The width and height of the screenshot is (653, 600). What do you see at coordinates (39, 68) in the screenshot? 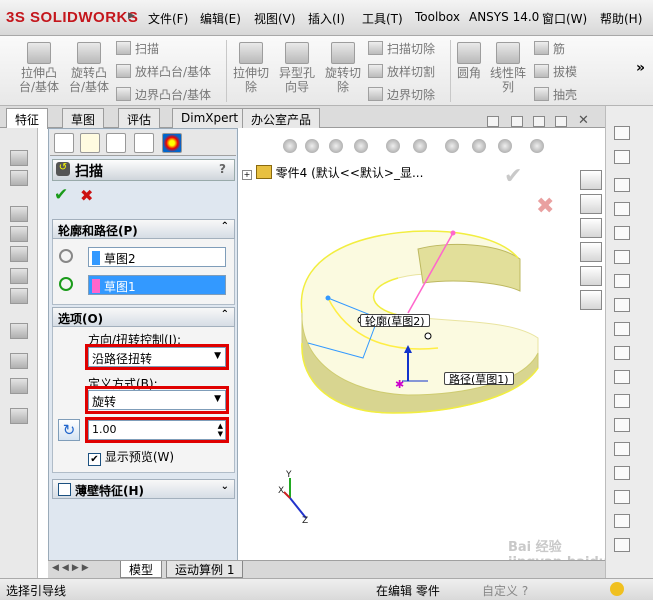
I see `extrude-boss-button: 拉伸凸 台/基体` at bounding box center [39, 68].